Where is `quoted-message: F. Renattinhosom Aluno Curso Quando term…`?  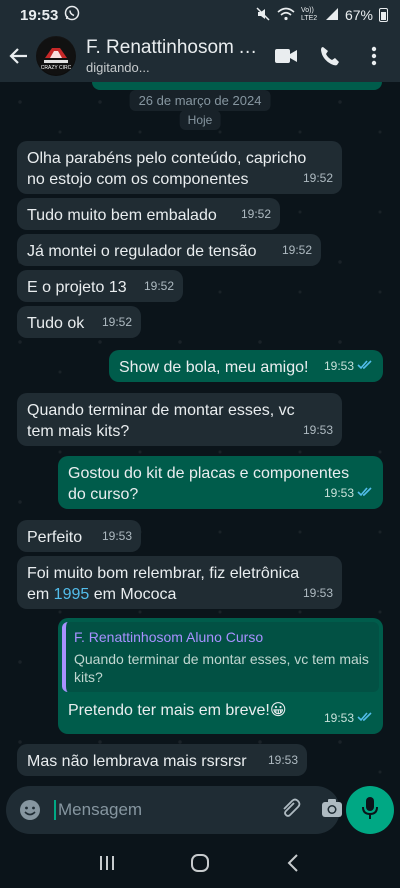
quoted-message: F. Renattinhosom Aluno Curso Quando term… is located at coordinates (220, 657).